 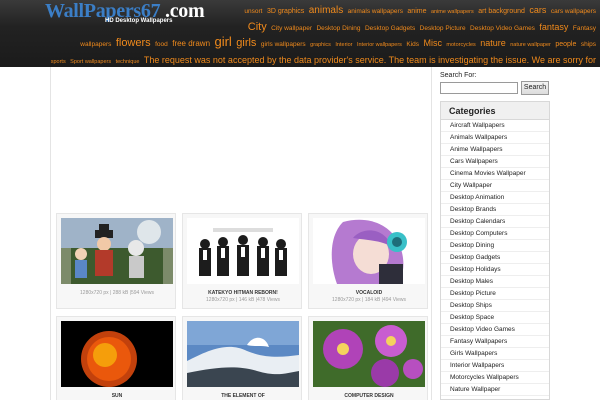 I want to click on category-link: City Wallpaper, so click(x=495, y=186).